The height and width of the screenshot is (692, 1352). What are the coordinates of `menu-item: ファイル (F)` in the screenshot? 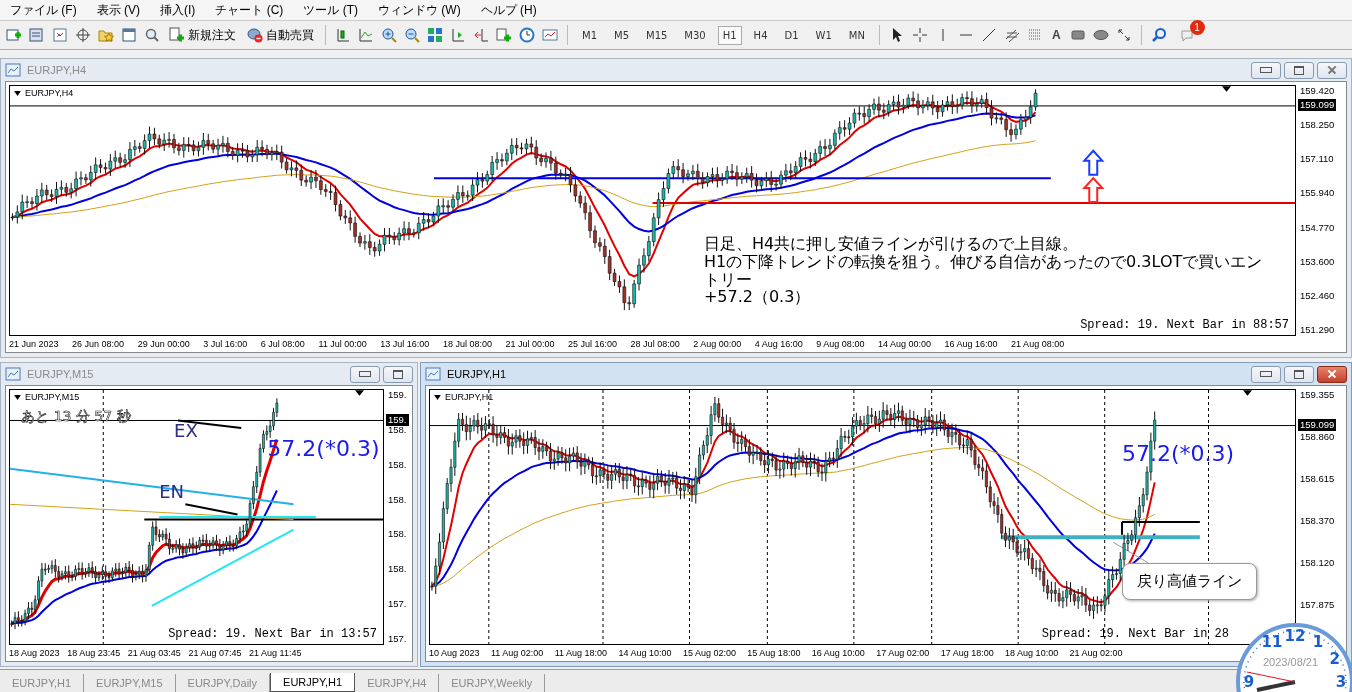 It's located at (43, 10).